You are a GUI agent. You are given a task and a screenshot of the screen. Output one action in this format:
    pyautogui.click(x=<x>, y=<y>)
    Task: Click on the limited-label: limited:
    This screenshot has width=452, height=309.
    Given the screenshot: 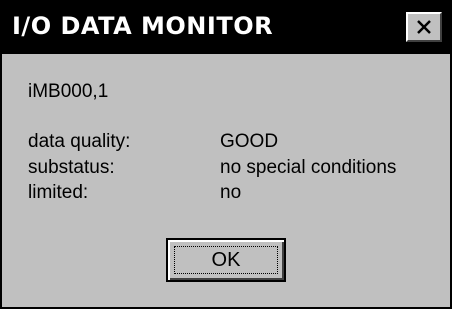 What is the action you would take?
    pyautogui.click(x=58, y=192)
    